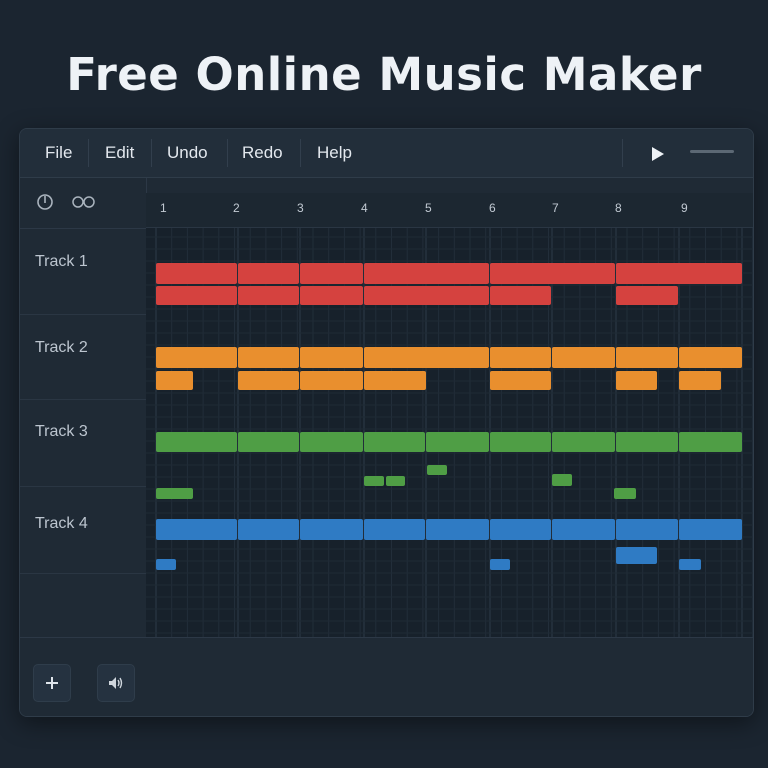 This screenshot has width=768, height=768. I want to click on bar-number: 5, so click(428, 208).